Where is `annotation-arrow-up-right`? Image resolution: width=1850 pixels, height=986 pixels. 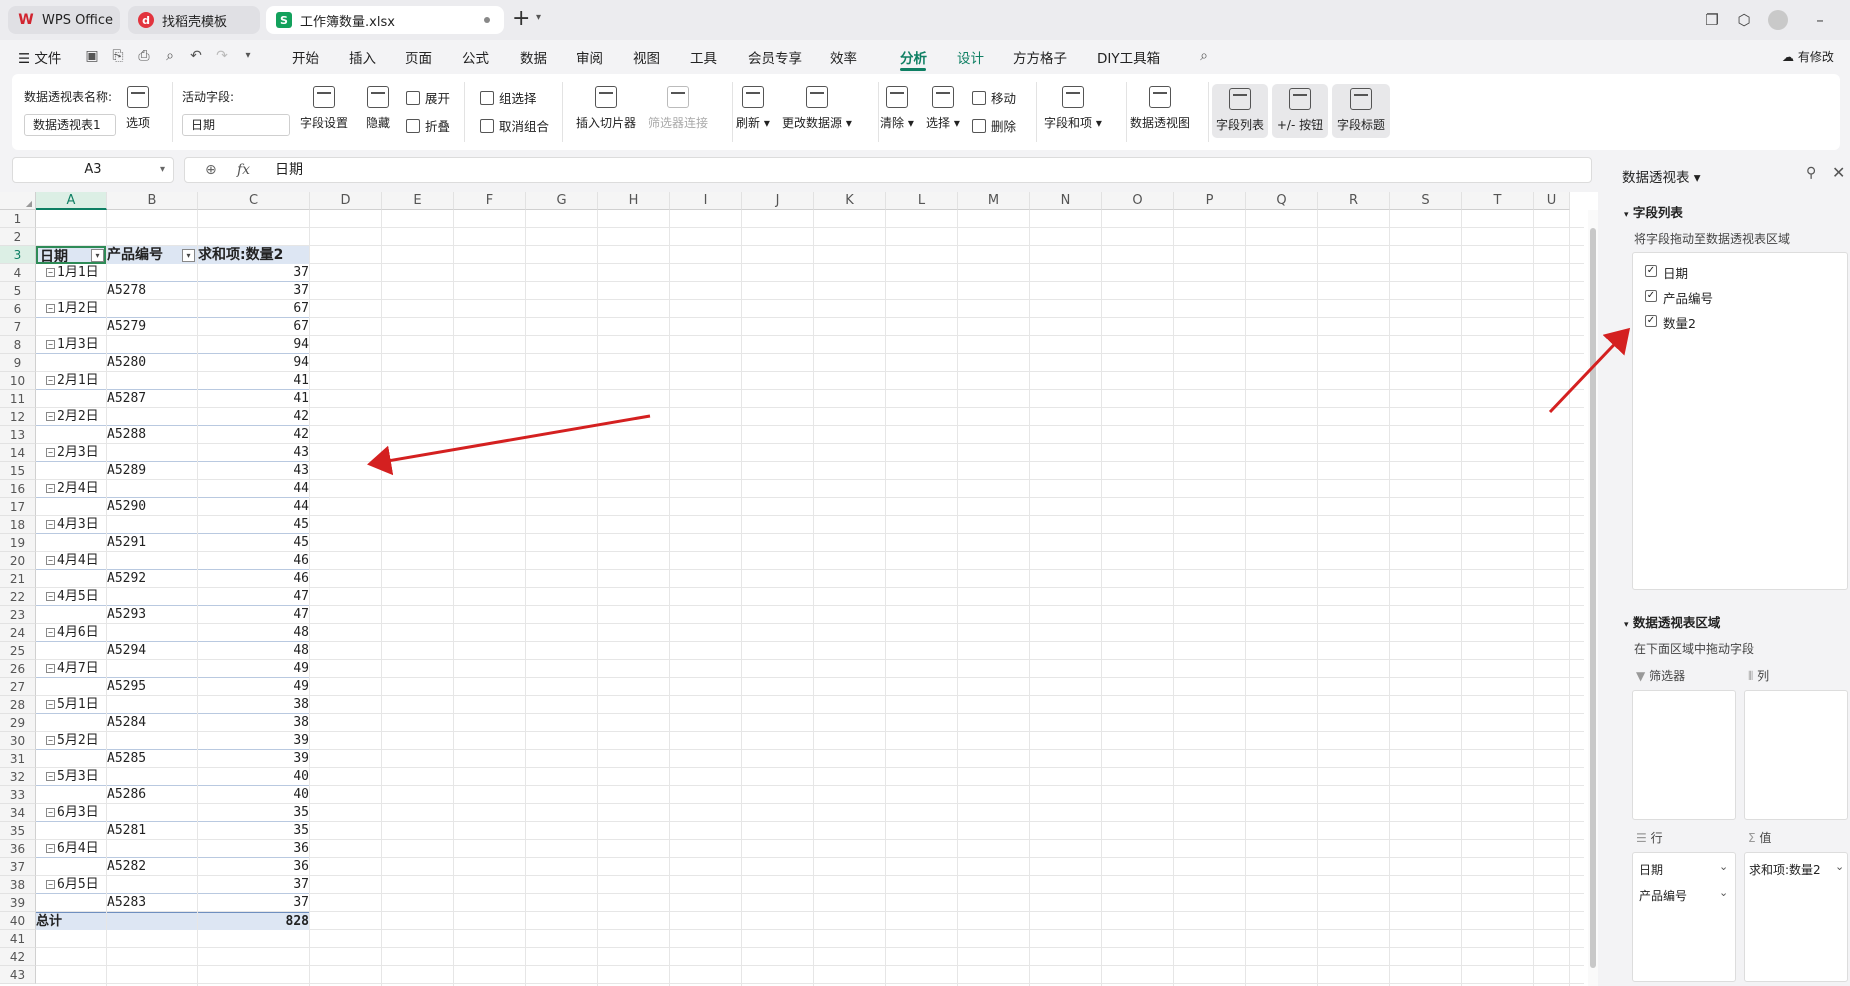 annotation-arrow-up-right is located at coordinates (1589, 370).